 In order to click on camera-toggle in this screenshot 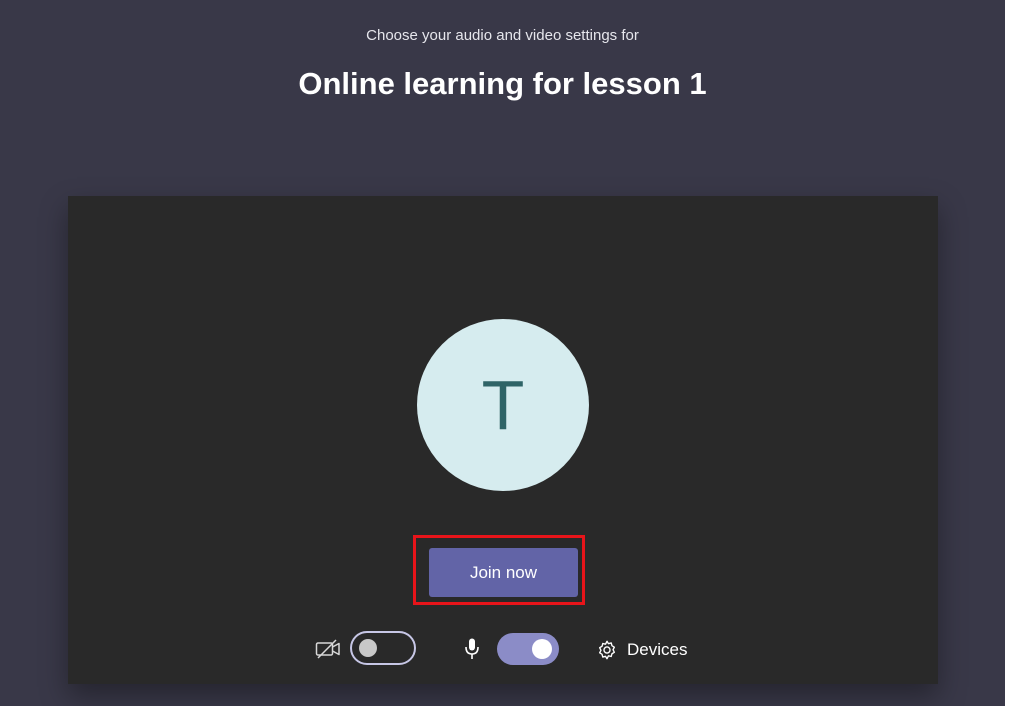, I will do `click(383, 648)`.